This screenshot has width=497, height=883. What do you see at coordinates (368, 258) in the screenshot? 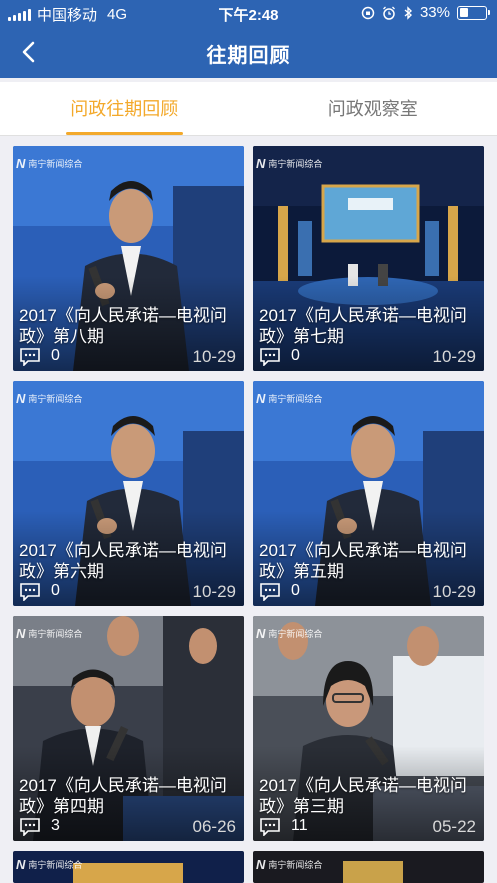
I see `episode-card: N 南宁新闻综合 2017《向人民承诺—电视问政》第七期 0 10-29` at bounding box center [368, 258].